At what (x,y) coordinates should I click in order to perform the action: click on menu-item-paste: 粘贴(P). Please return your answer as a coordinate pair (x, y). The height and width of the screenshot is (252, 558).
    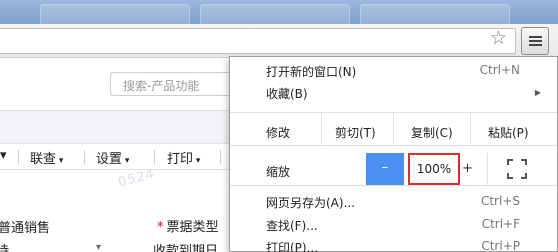
    Looking at the image, I should click on (508, 132).